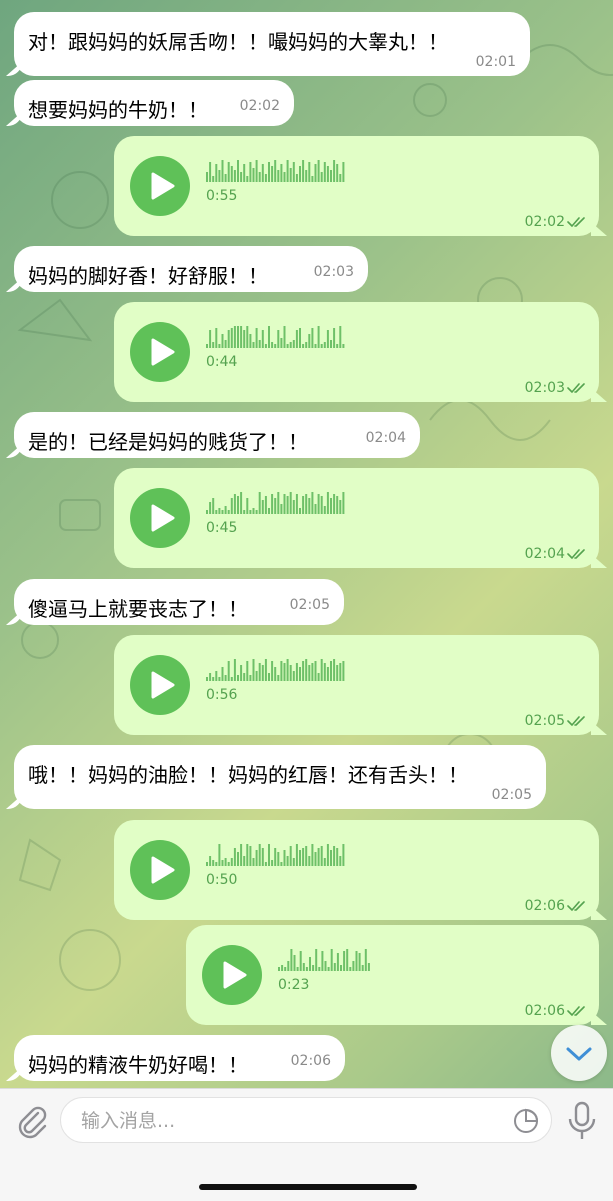 The image size is (613, 1201). I want to click on message-time: 02:02, so click(556, 222).